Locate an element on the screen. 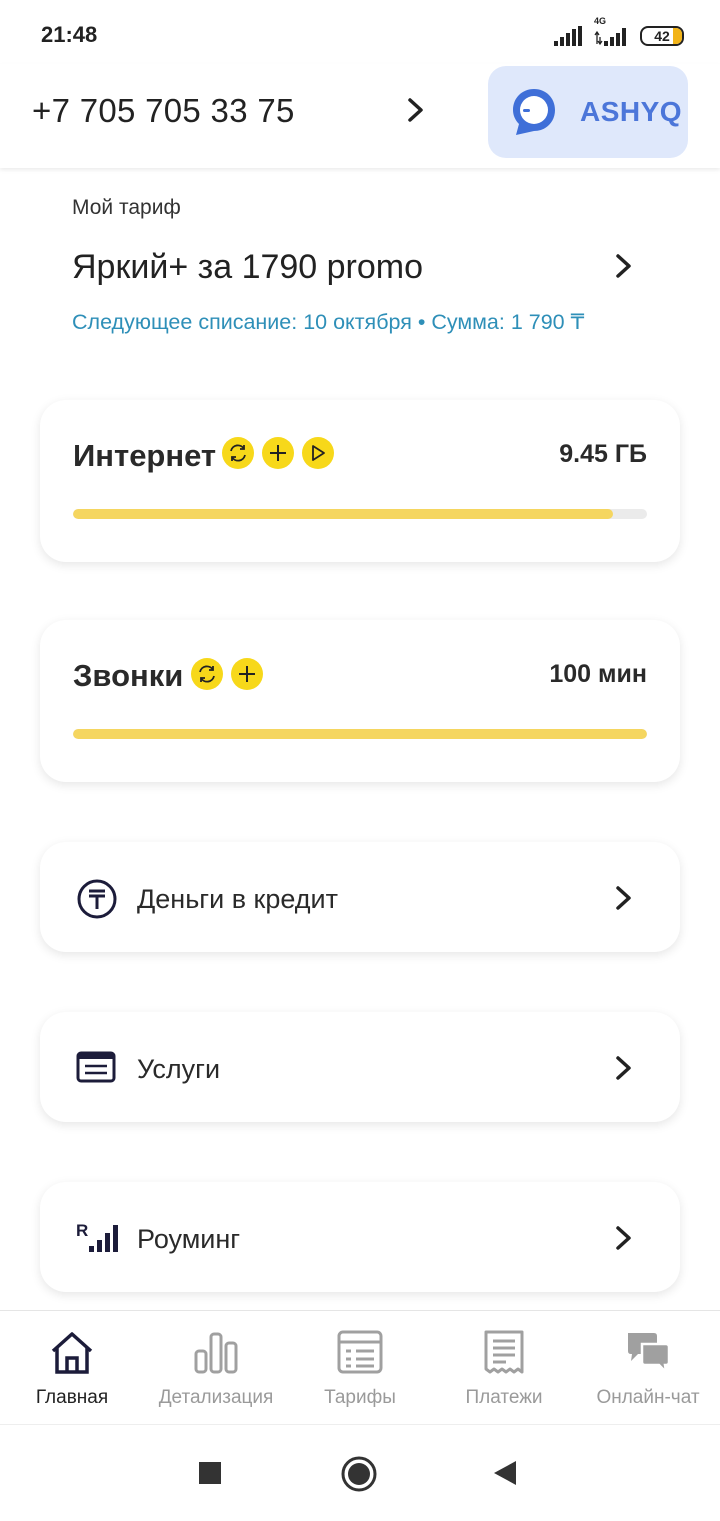 The width and height of the screenshot is (720, 1521). recent-apps-icon is located at coordinates (210, 1473).